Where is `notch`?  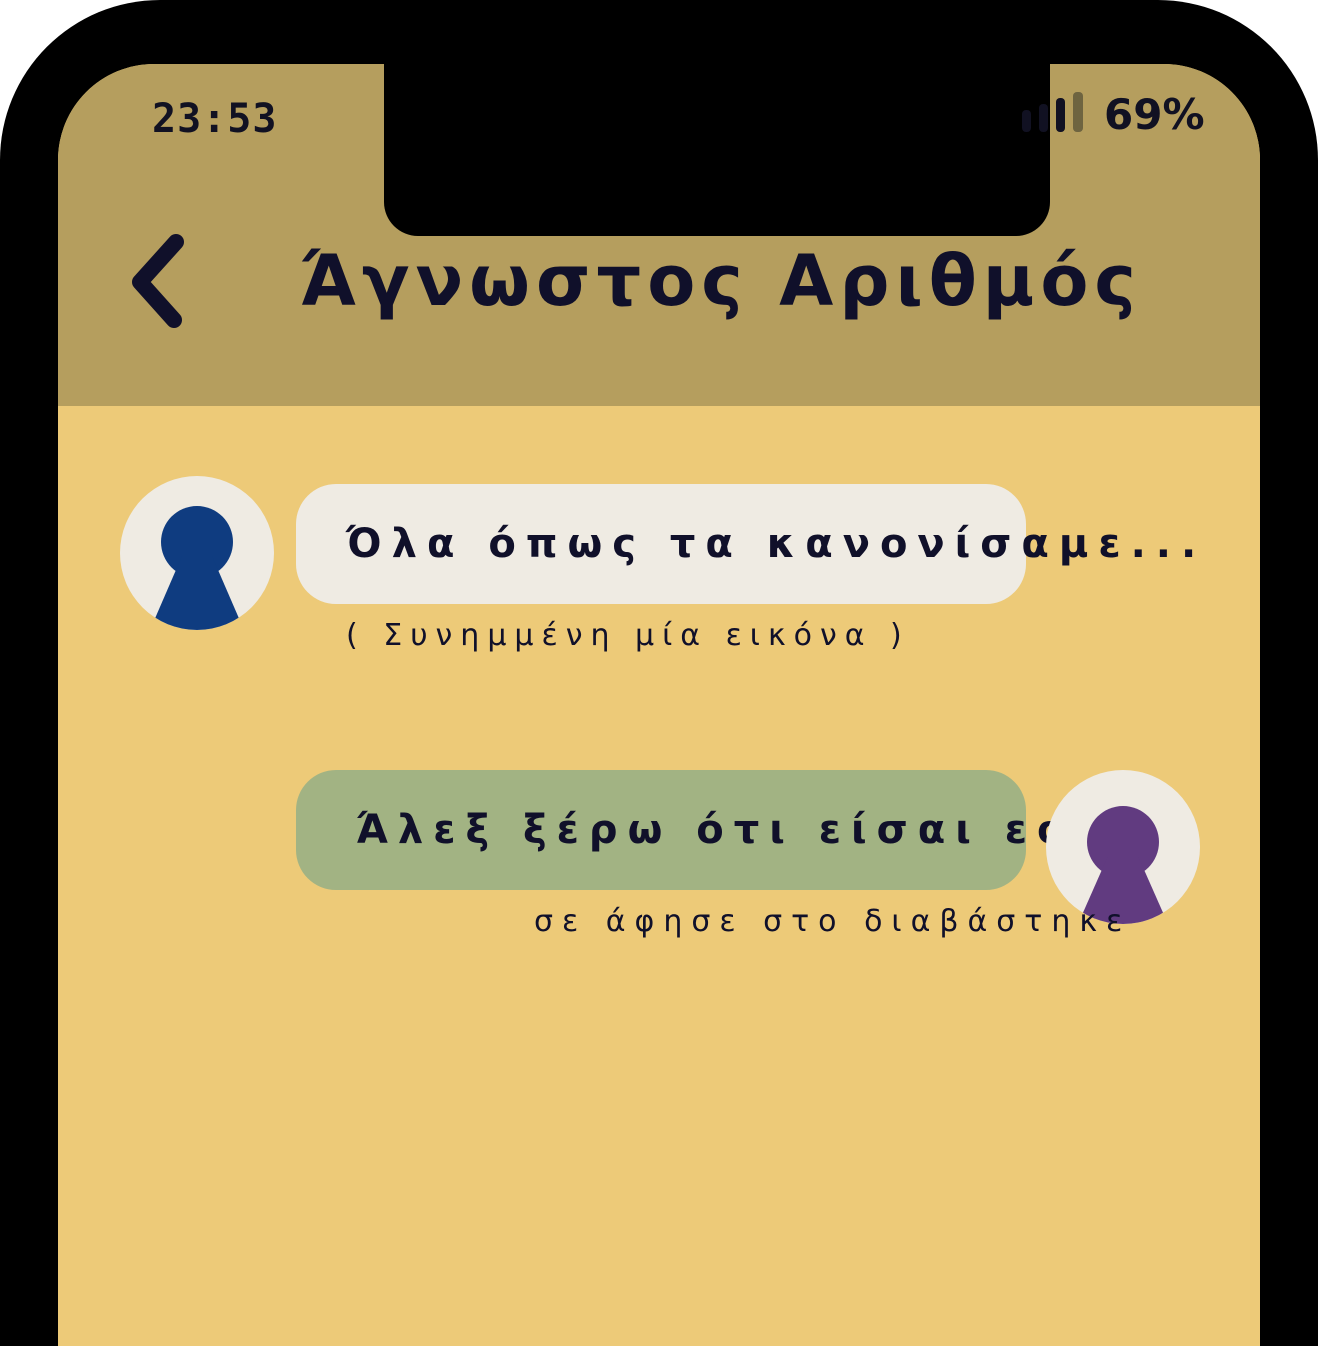
notch is located at coordinates (717, 150).